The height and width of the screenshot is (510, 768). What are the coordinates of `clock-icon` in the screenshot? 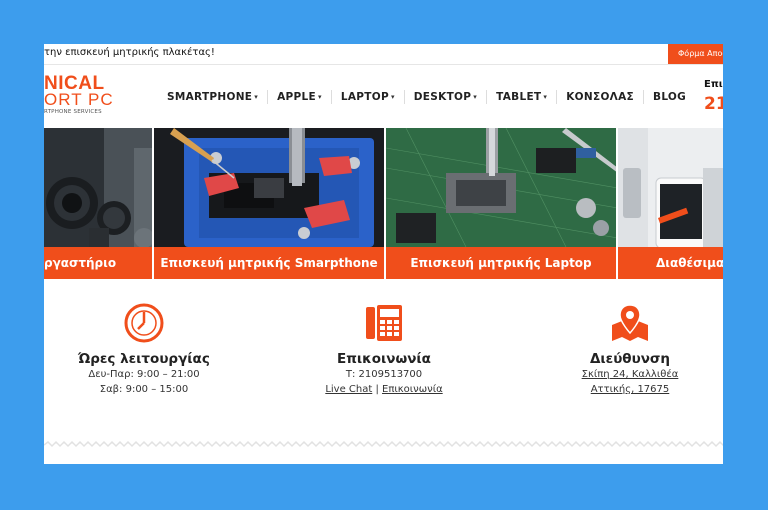 It's located at (144, 323).